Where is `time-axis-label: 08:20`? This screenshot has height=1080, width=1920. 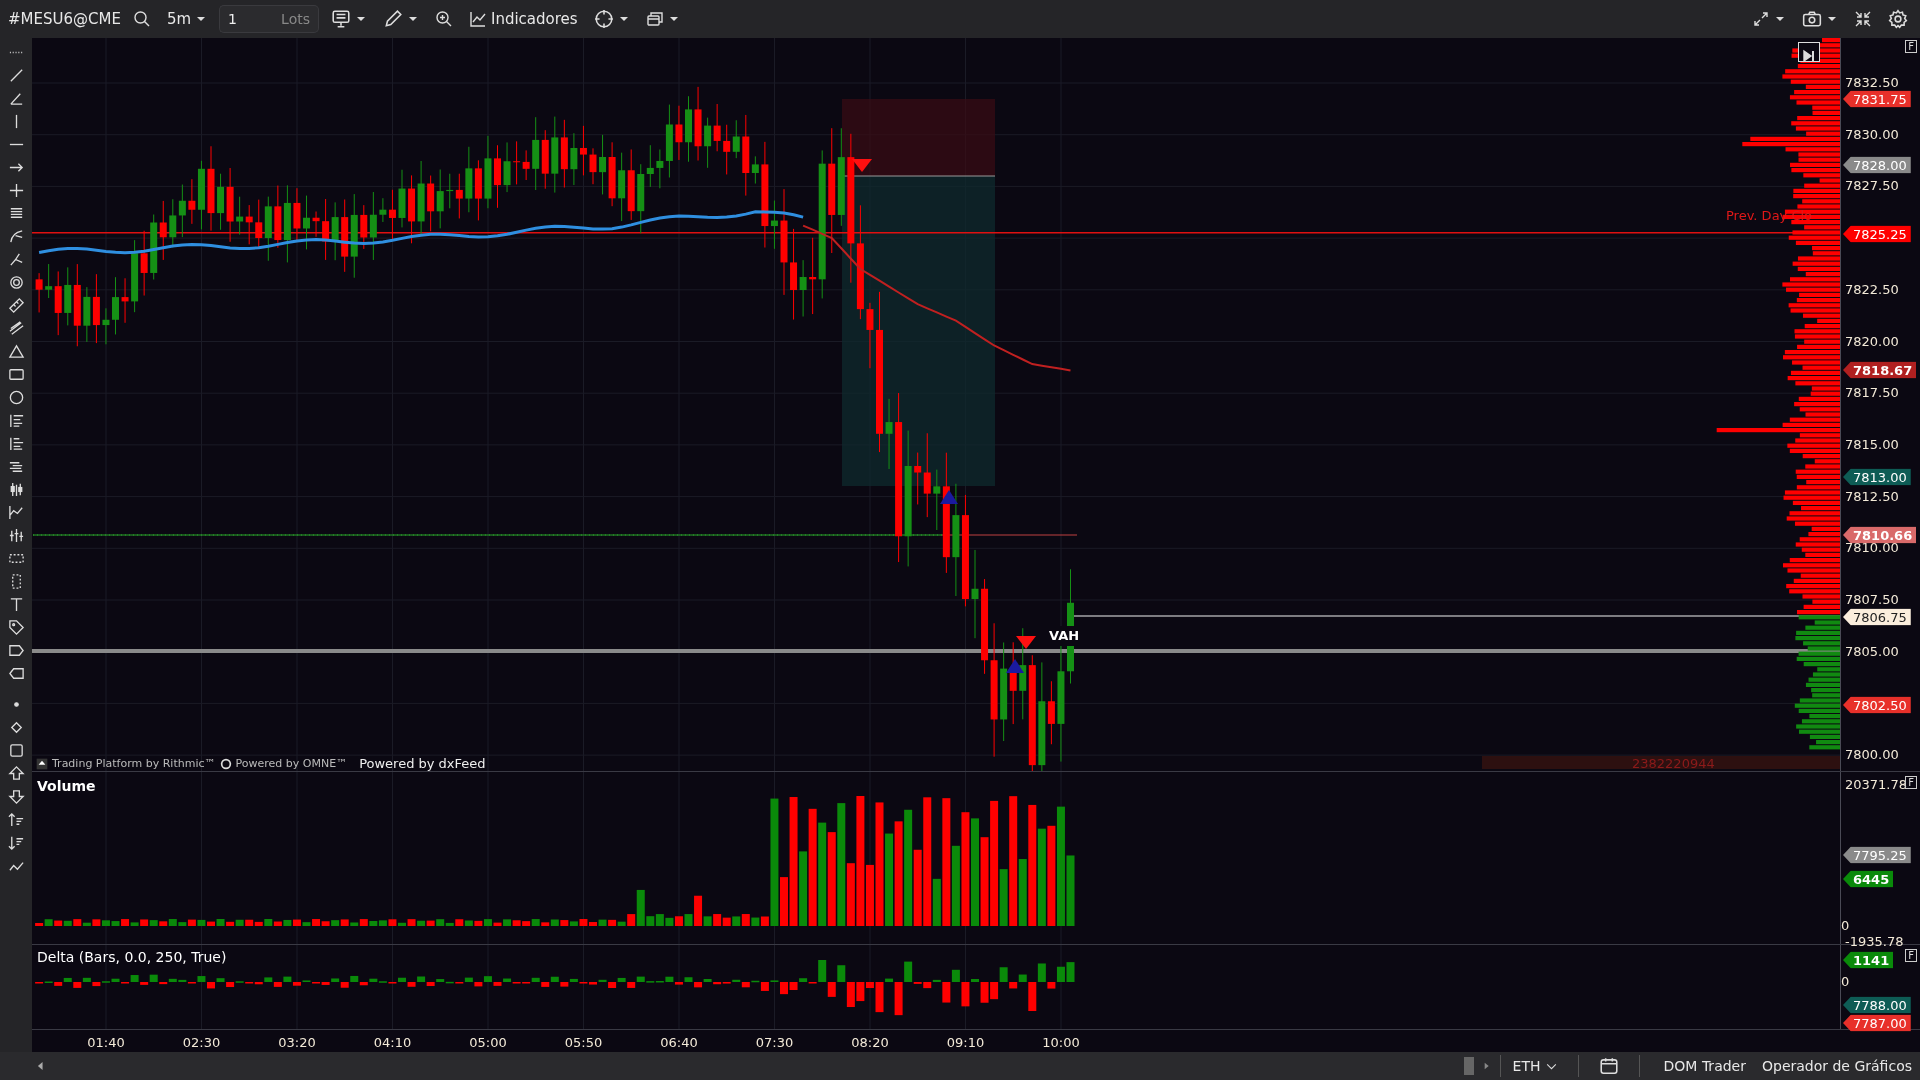
time-axis-label: 08:20 is located at coordinates (870, 1043).